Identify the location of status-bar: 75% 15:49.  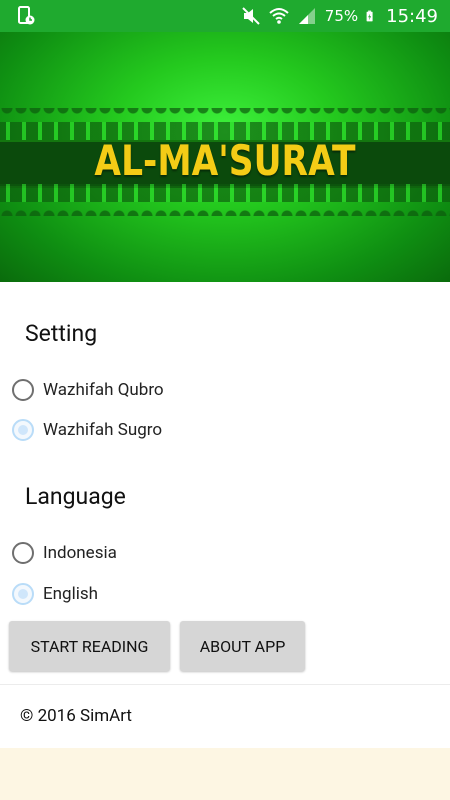
(225, 16).